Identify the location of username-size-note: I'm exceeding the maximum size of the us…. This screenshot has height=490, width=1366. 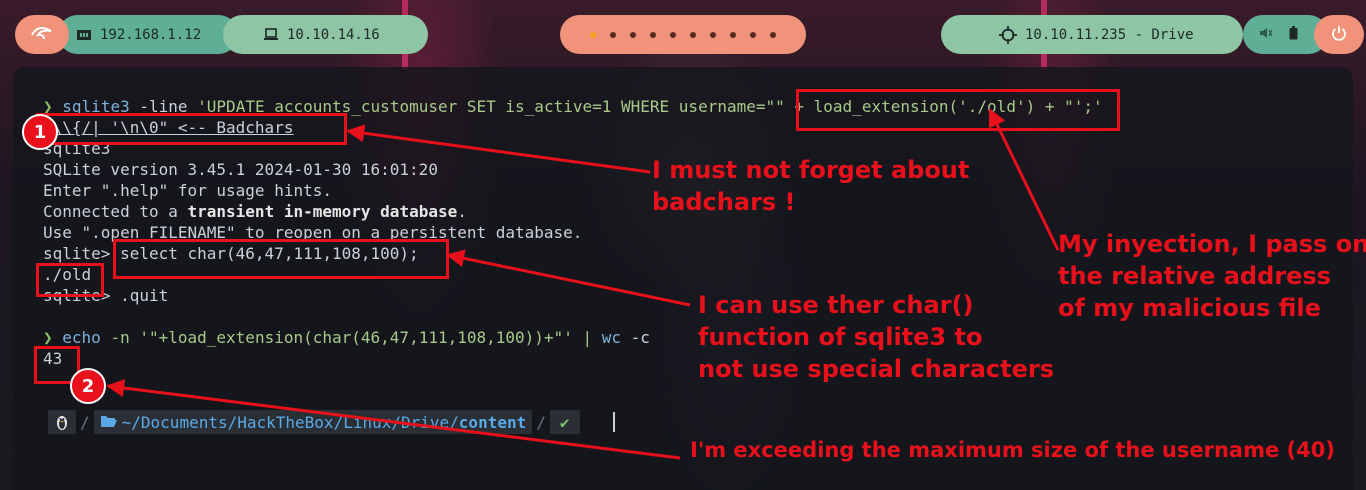
(1012, 450).